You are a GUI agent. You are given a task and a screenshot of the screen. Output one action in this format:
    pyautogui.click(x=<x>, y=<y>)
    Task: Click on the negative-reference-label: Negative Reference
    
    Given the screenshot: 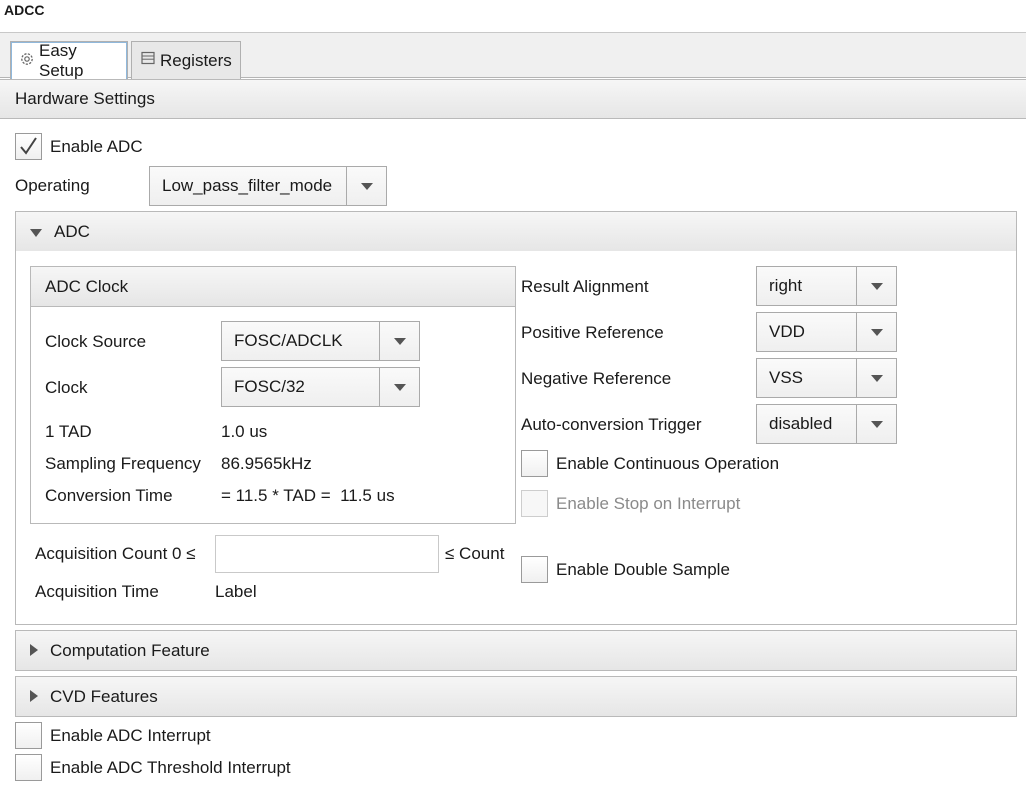 What is the action you would take?
    pyautogui.click(x=596, y=378)
    